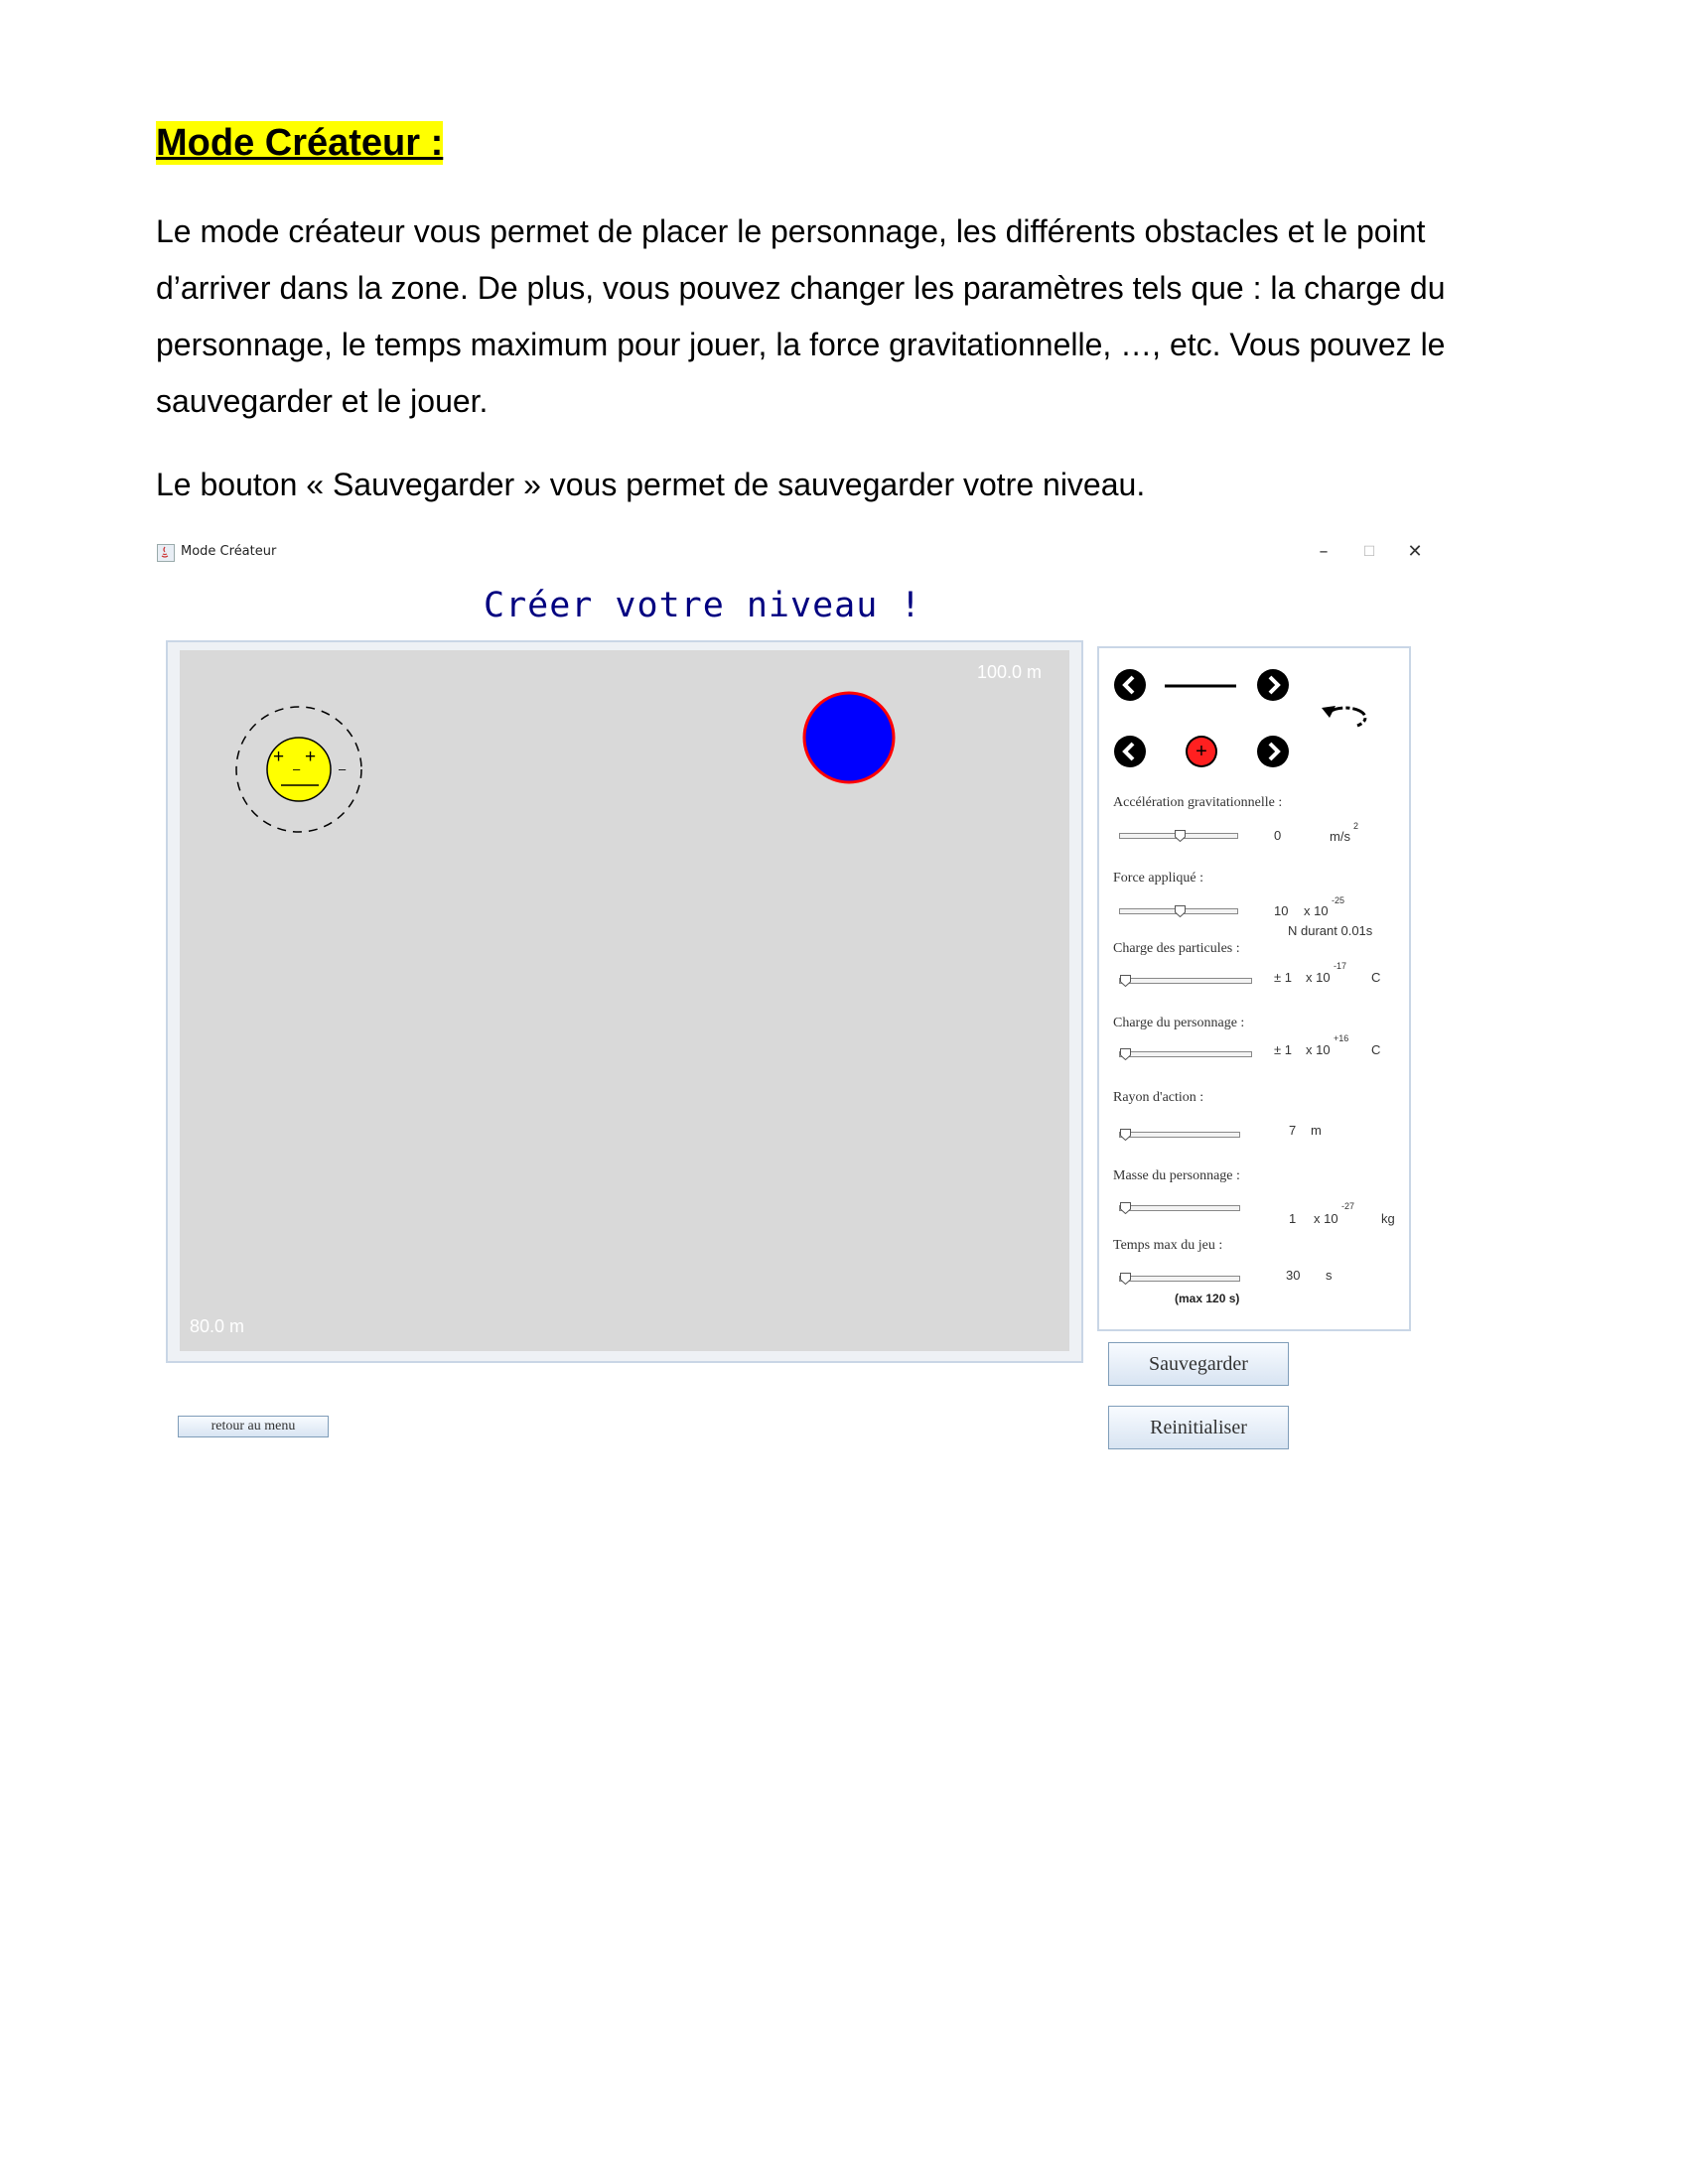 This screenshot has width=1688, height=2184. I want to click on character-charge-multiplier: x 10, so click(1318, 1049).